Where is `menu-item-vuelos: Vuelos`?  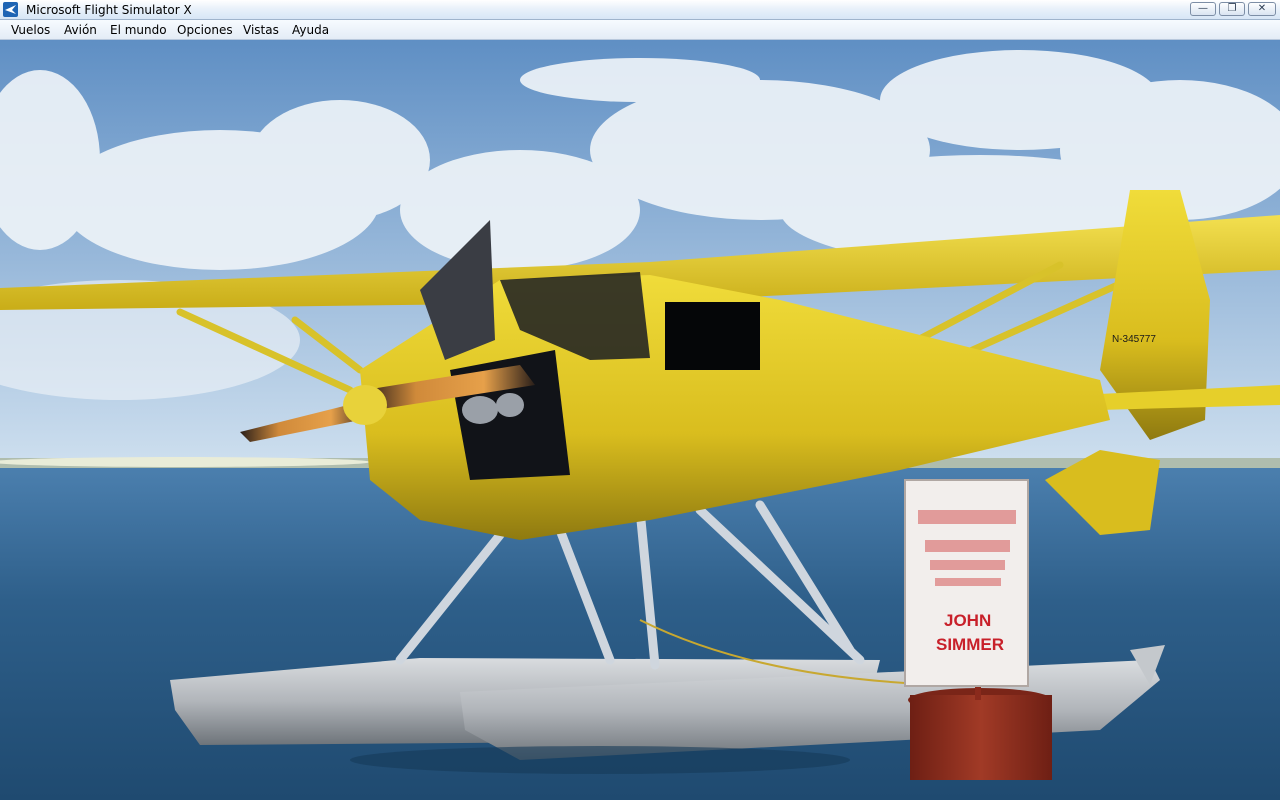 menu-item-vuelos: Vuelos is located at coordinates (30, 30).